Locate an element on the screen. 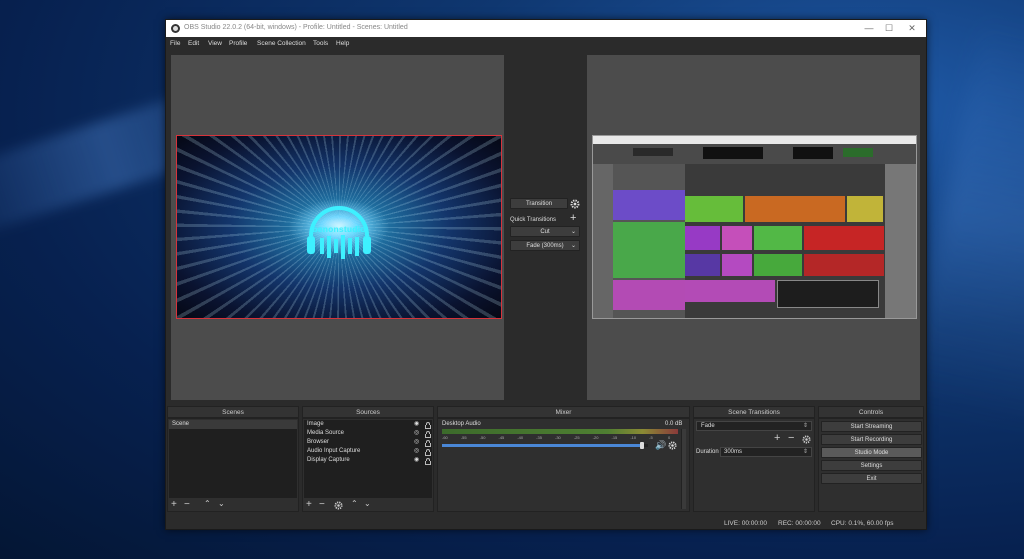 The image size is (1024, 559). volume-slider-handle is located at coordinates (641, 445).